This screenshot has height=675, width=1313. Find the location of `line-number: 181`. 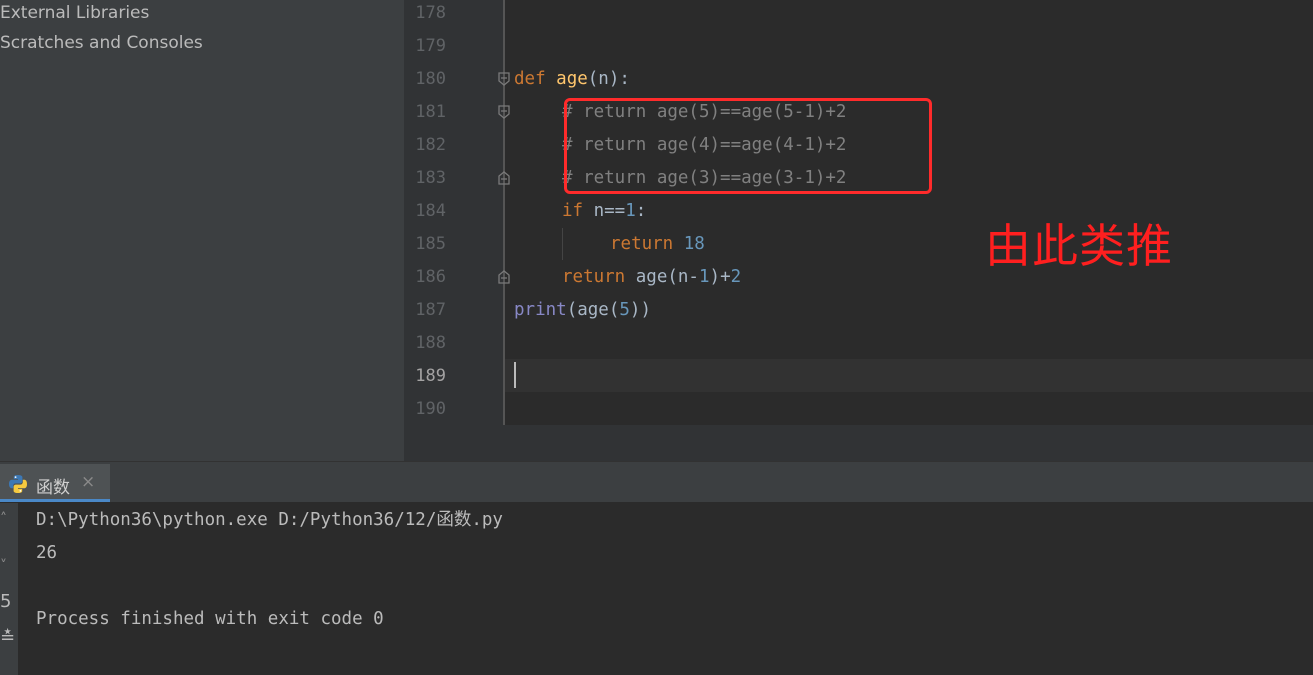

line-number: 181 is located at coordinates (430, 112).